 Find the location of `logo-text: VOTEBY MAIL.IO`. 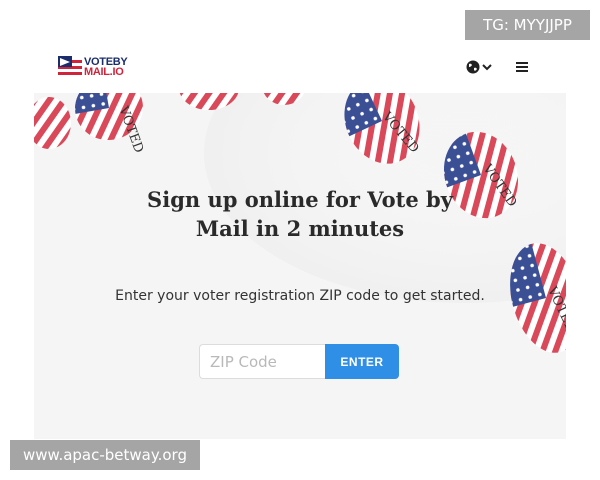

logo-text: VOTEBY MAIL.IO is located at coordinates (106, 67).